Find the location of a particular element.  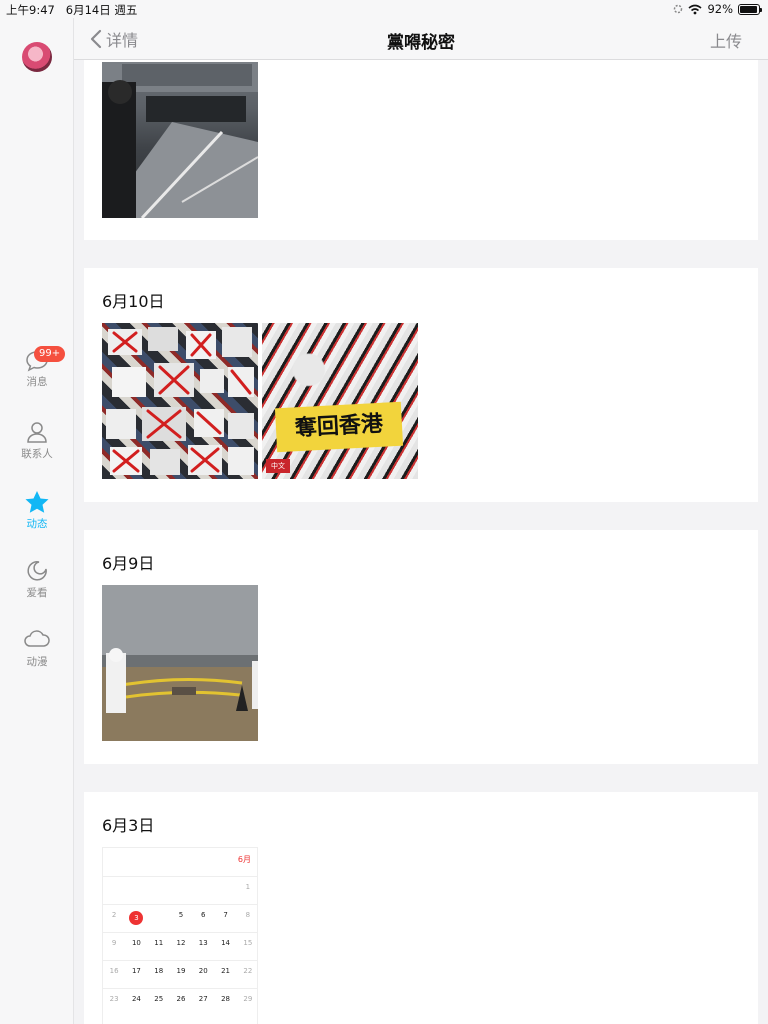

sidebar-item-watch: 爱看 is located at coordinates (37, 584).